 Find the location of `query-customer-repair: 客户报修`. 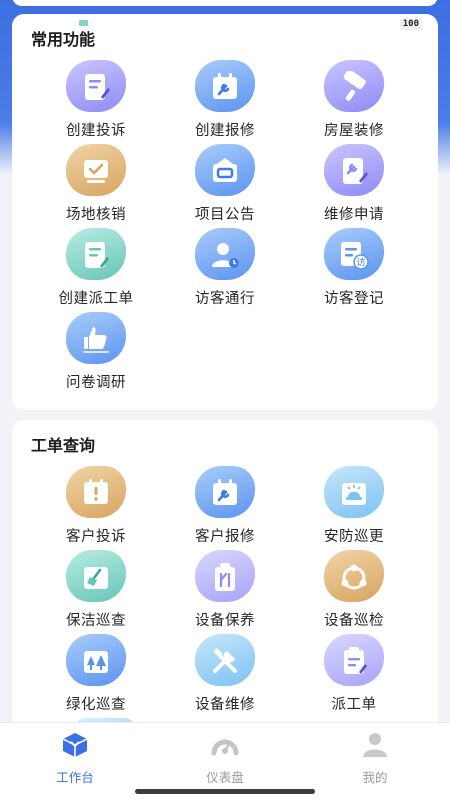

query-customer-repair: 客户报修 is located at coordinates (225, 506).